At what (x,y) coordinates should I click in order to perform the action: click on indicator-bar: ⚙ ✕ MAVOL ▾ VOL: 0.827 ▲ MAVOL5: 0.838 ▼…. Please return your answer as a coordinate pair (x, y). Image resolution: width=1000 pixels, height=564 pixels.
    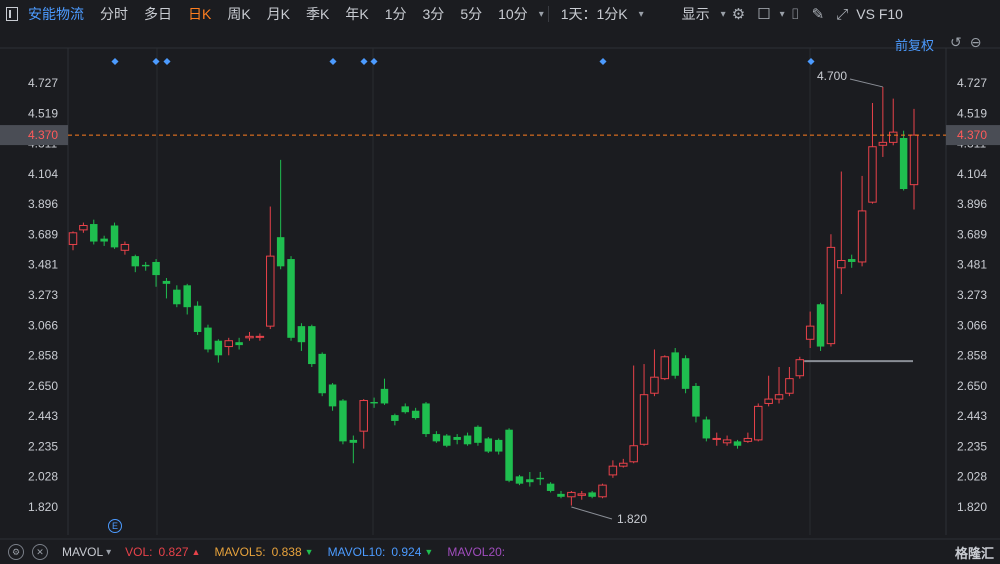
    Looking at the image, I should click on (500, 552).